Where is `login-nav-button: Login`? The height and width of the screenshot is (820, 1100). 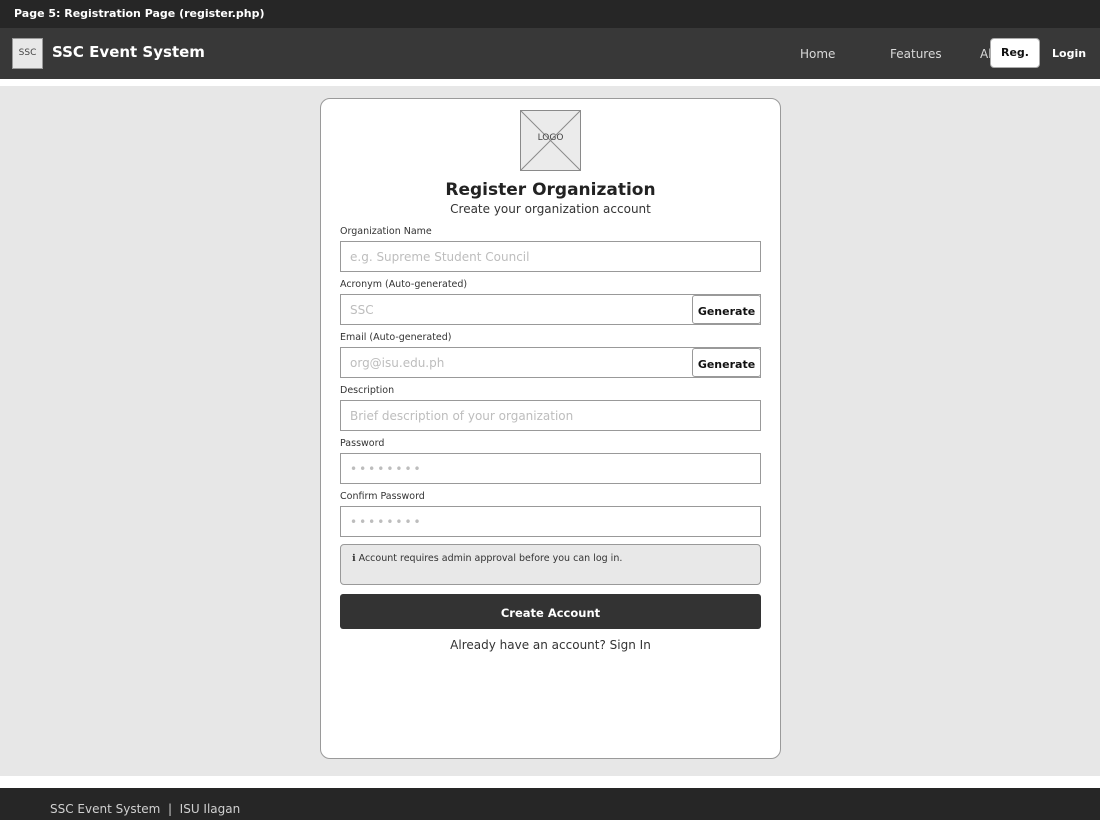 login-nav-button: Login is located at coordinates (1069, 53).